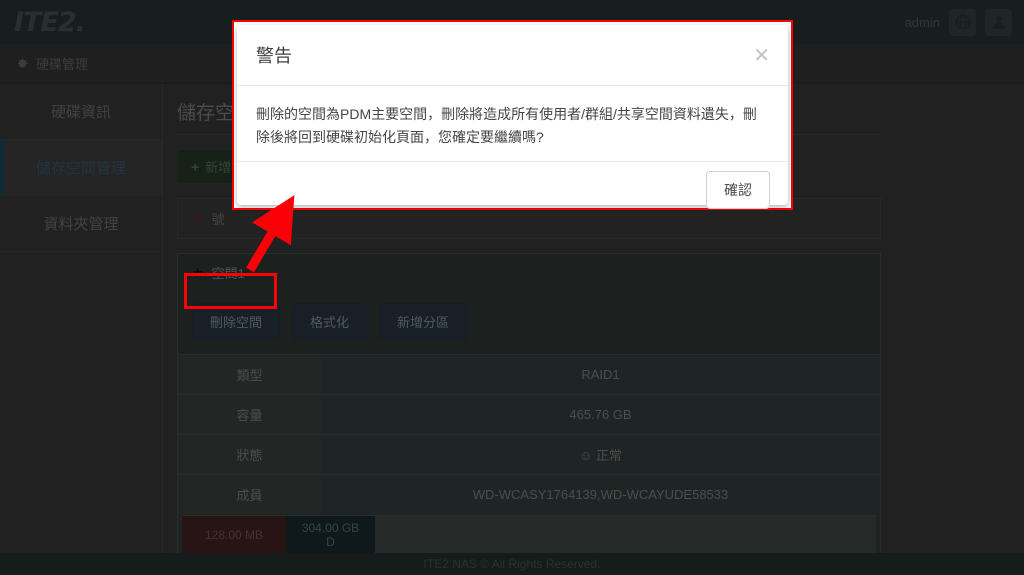 The height and width of the screenshot is (575, 1024). What do you see at coordinates (761, 55) in the screenshot?
I see `close-icon: ✕` at bounding box center [761, 55].